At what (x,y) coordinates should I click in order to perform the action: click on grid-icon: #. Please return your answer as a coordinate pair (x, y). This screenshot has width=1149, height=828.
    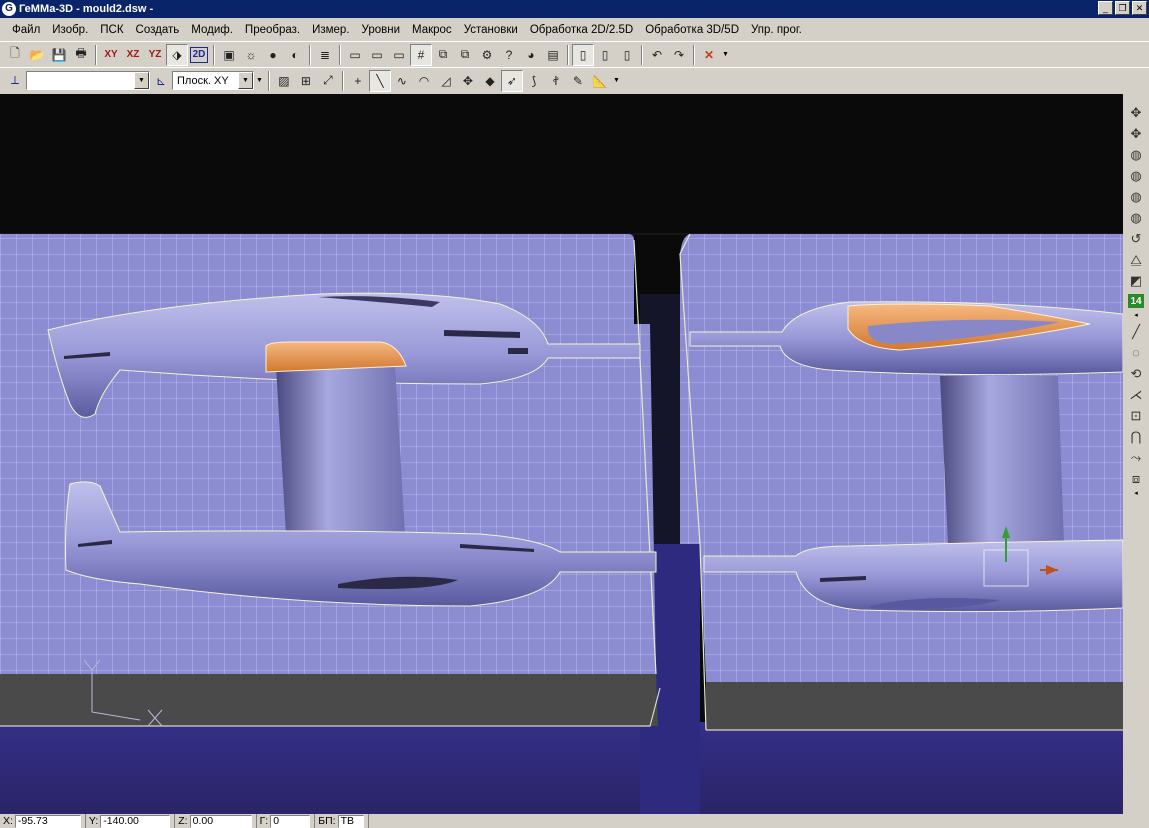
    Looking at the image, I should click on (421, 54).